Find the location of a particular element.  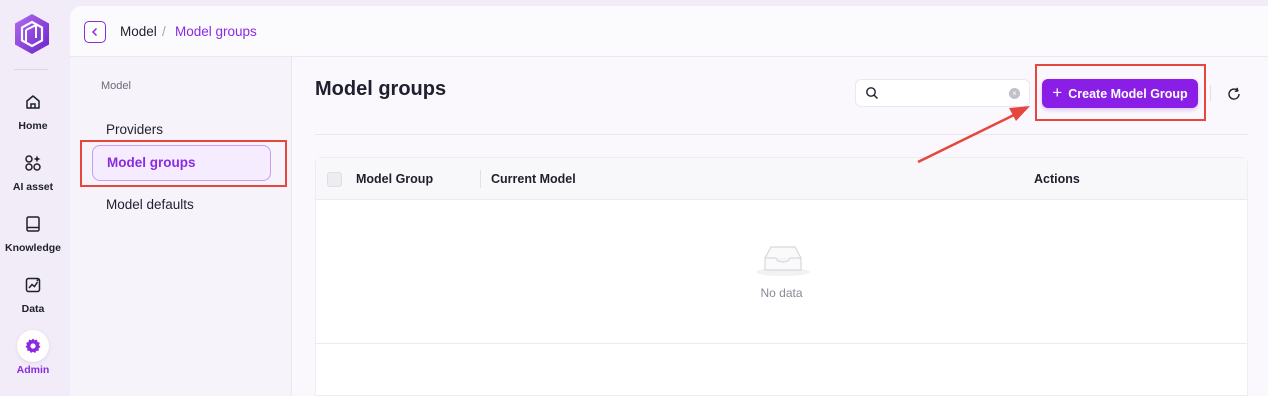

search-input is located at coordinates (943, 93).